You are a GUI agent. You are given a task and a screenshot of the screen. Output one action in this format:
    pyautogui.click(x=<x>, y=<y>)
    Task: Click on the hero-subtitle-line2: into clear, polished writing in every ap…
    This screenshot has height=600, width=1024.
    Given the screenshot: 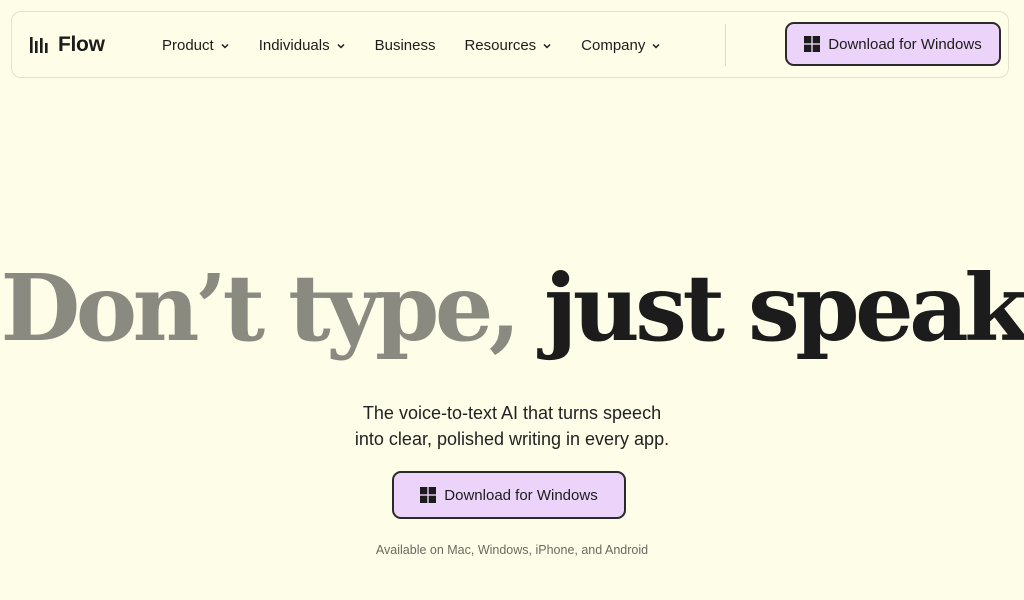 What is the action you would take?
    pyautogui.click(x=512, y=439)
    